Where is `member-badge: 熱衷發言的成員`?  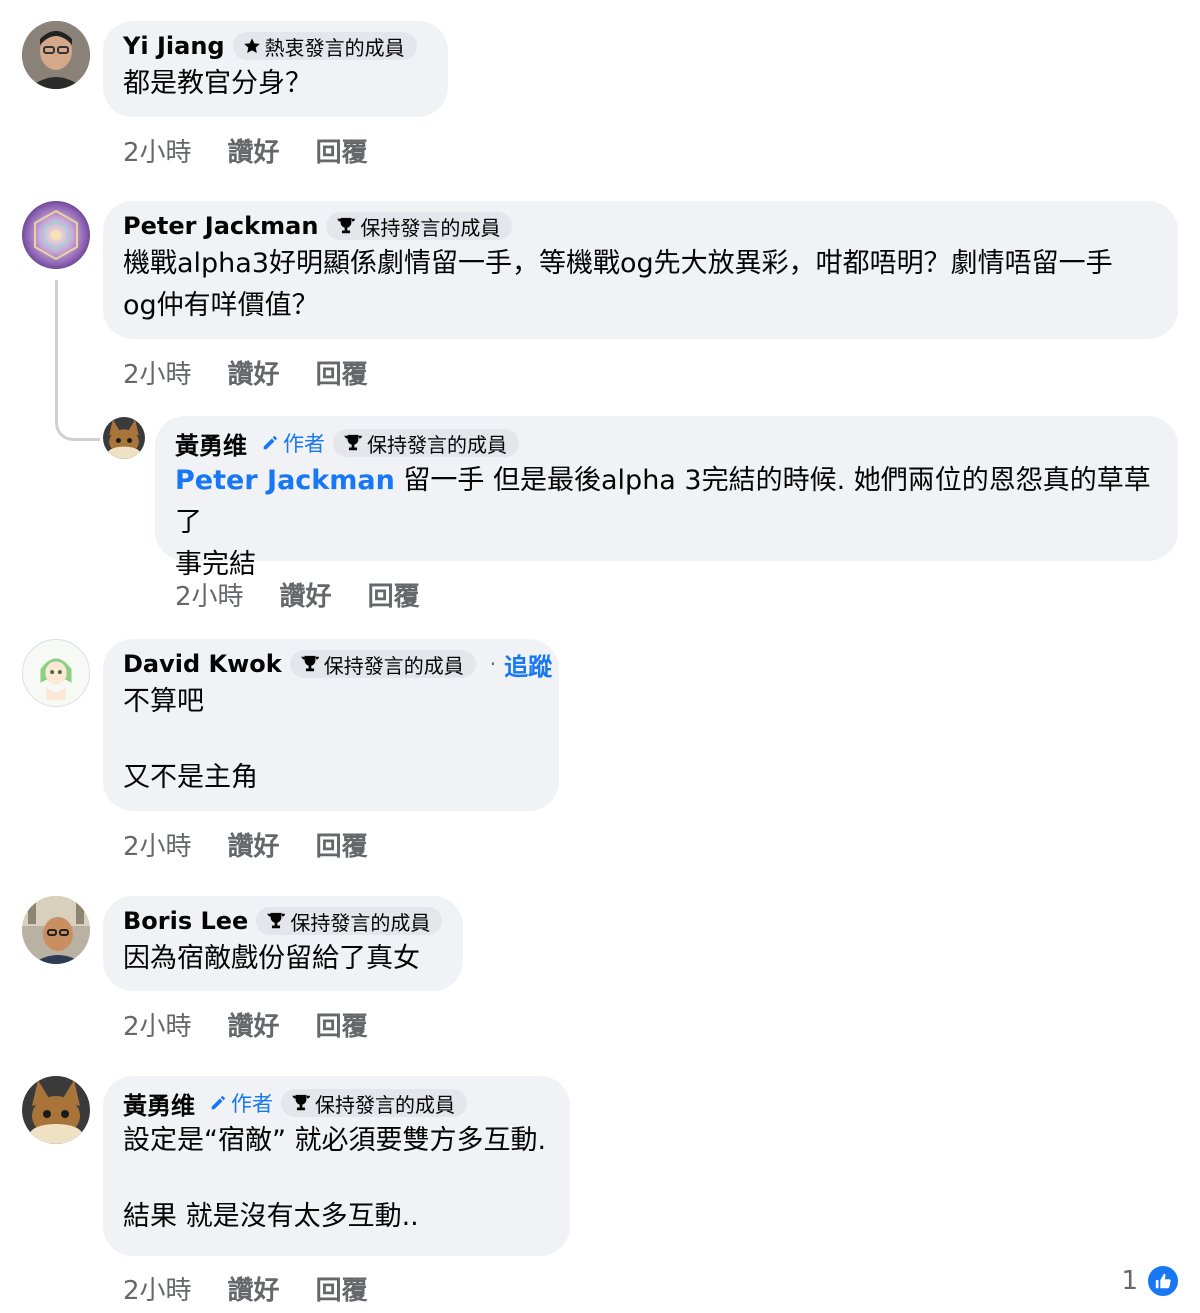 member-badge: 熱衷發言的成員 is located at coordinates (324, 46).